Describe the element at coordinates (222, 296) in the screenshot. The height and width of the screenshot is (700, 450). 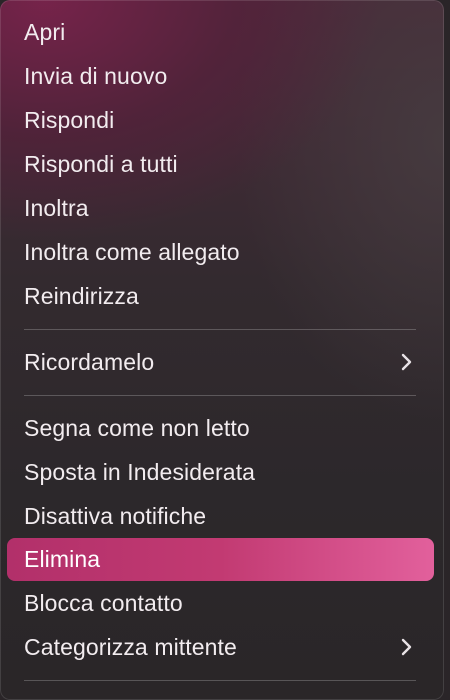
I see `menu-item-reindirizza: Reindirizza` at that location.